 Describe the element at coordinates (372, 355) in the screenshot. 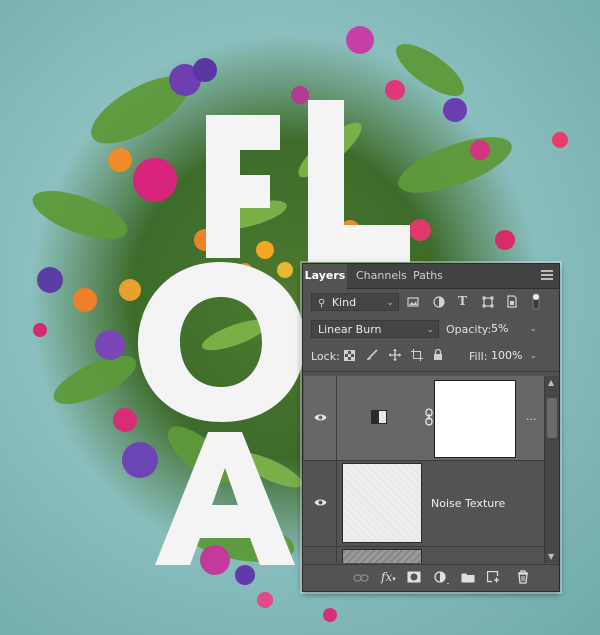

I see `lock-paint-icon` at that location.